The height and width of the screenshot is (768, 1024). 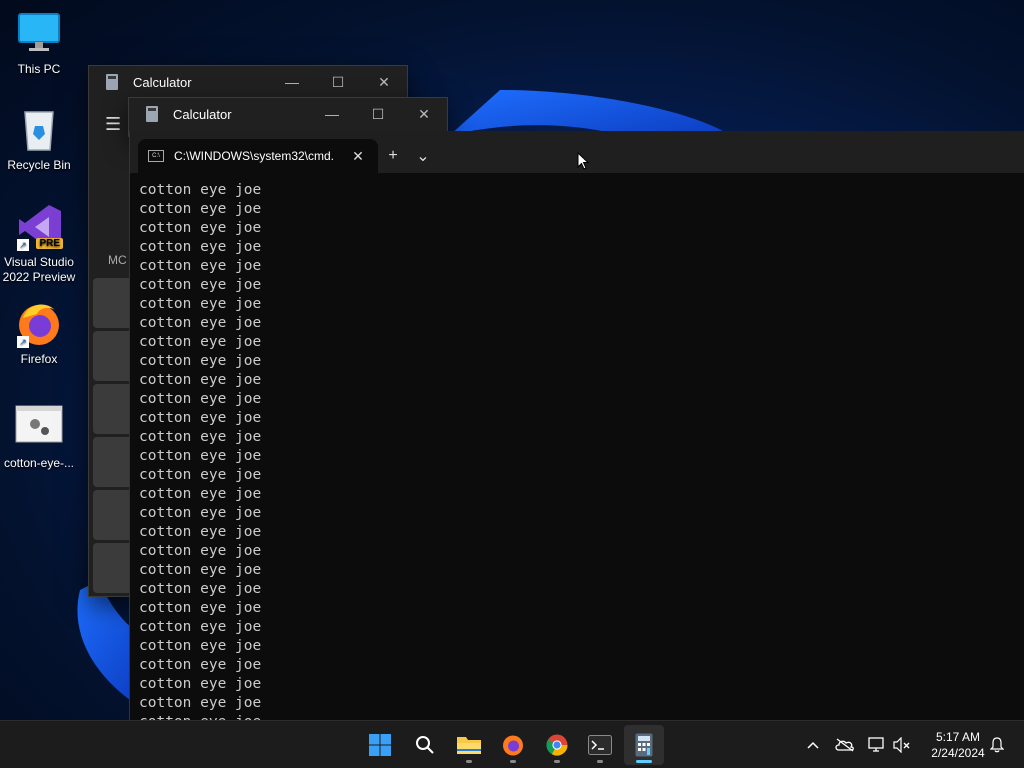 I want to click on taskbar: 5:17 AM 2/24/2024, so click(x=512, y=744).